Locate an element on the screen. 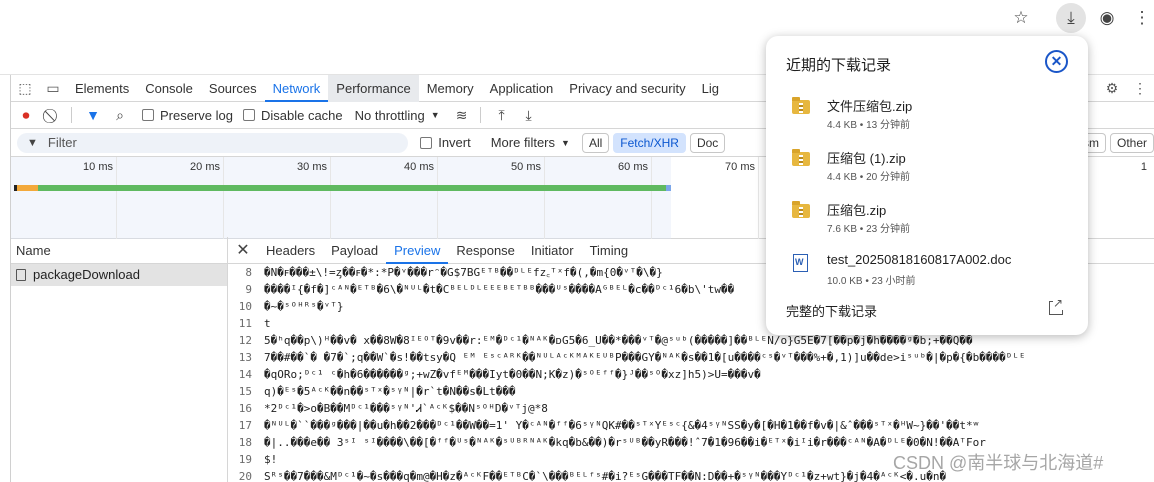  filter-funnel-icon: ▼ is located at coordinates (93, 115).